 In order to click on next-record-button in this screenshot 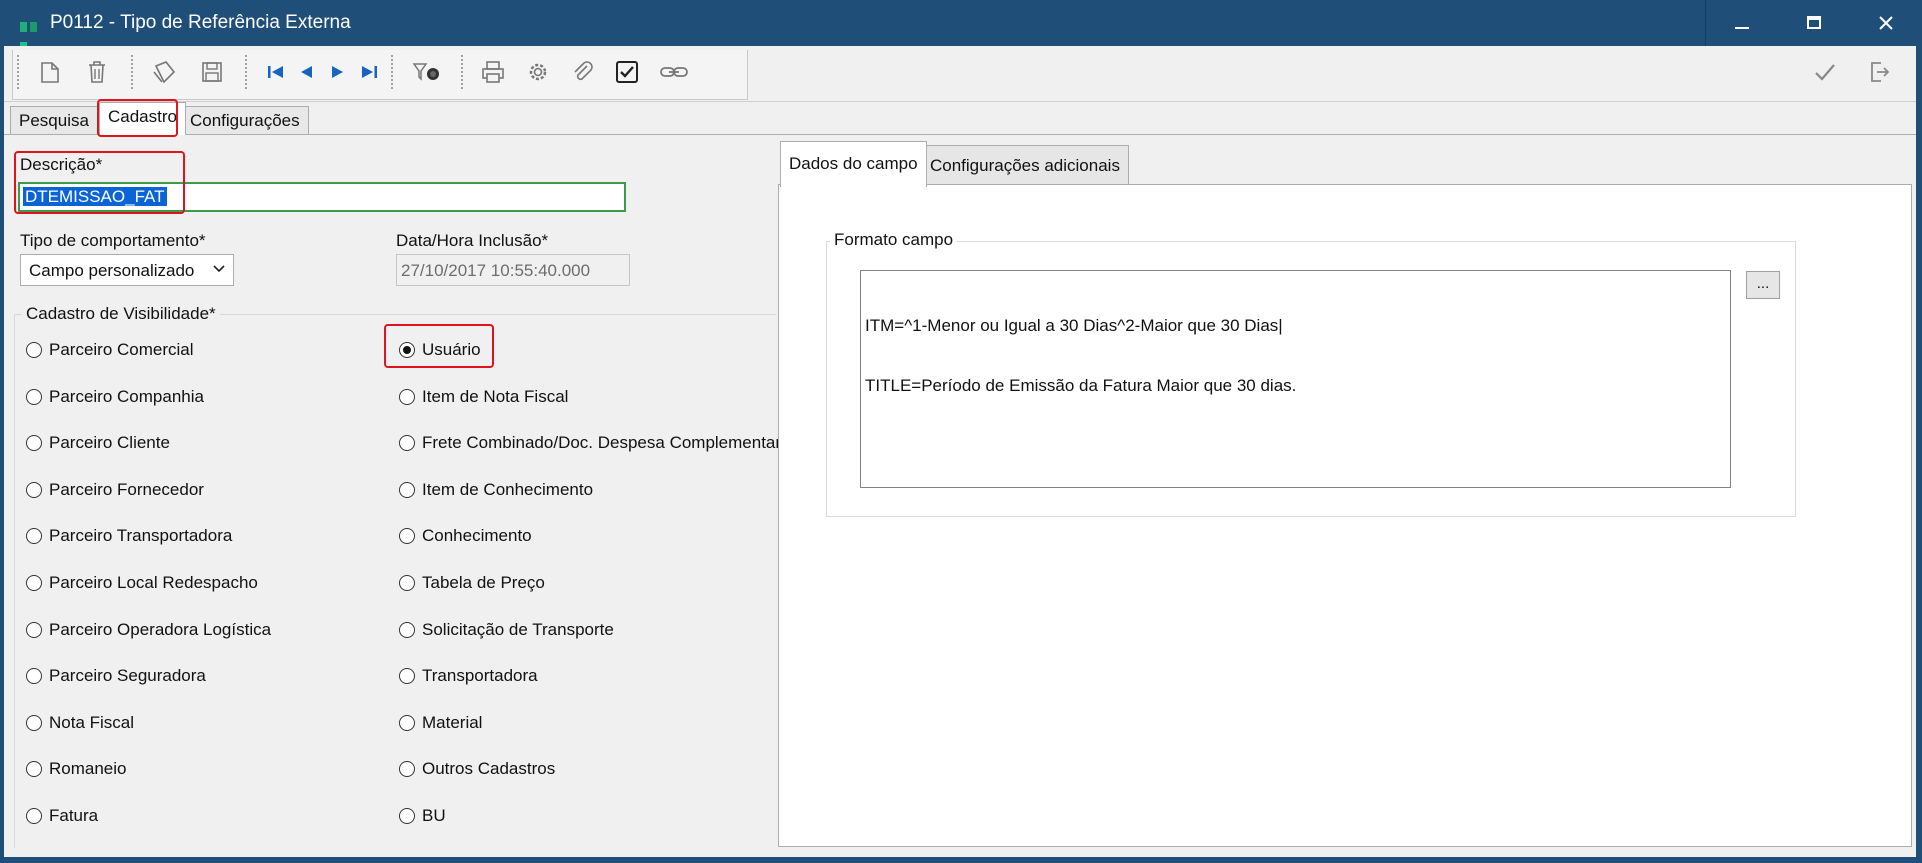, I will do `click(337, 72)`.